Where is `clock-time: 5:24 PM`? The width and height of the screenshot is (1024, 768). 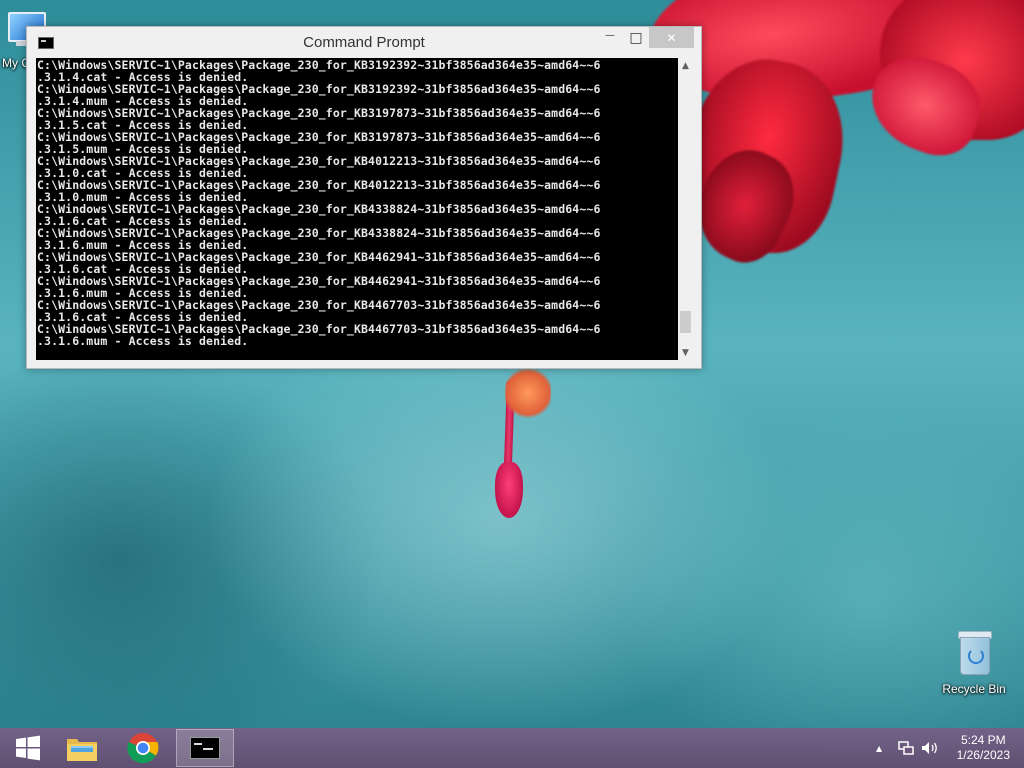
clock-time: 5:24 PM is located at coordinates (983, 740).